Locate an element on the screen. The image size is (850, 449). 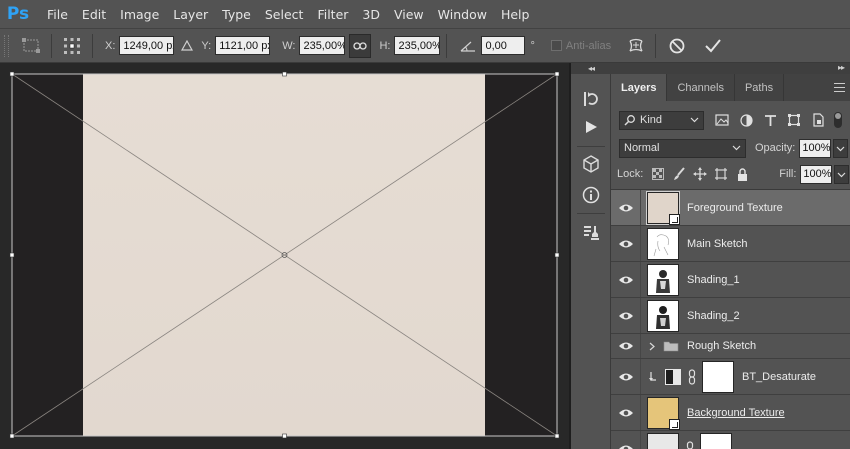
anti-alias-label: Anti-alias is located at coordinates (588, 45).